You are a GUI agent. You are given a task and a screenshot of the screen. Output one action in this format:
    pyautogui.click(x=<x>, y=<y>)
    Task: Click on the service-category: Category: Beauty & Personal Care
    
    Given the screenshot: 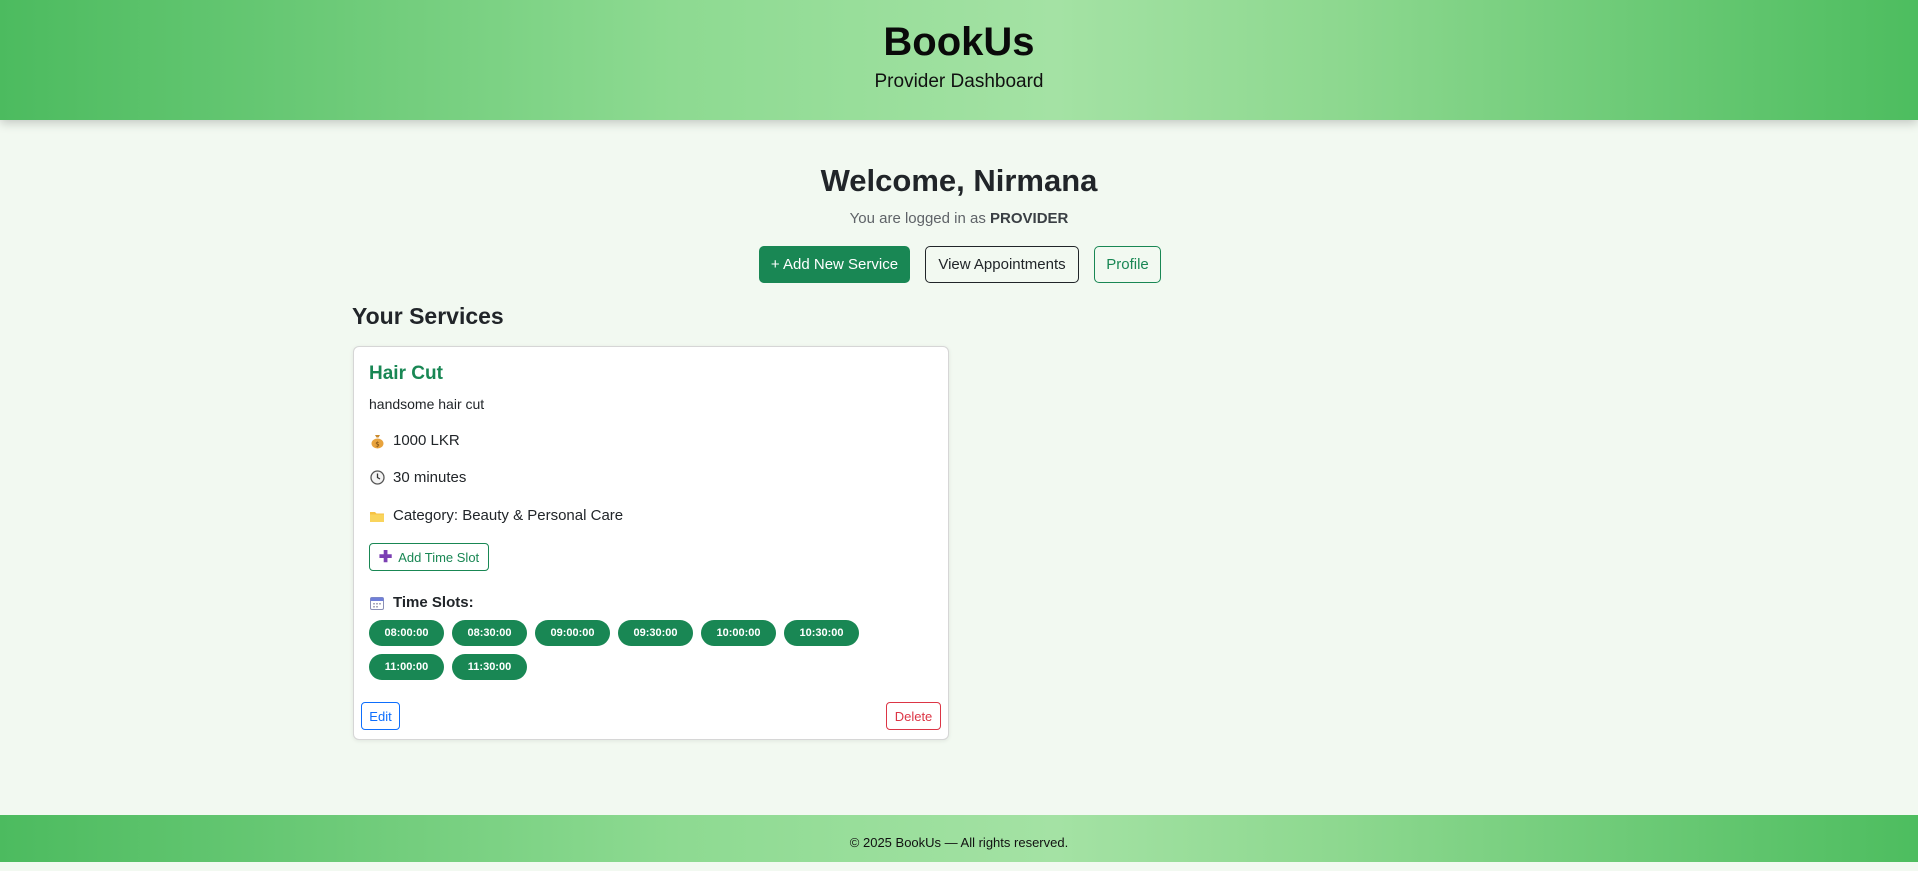 What is the action you would take?
    pyautogui.click(x=496, y=515)
    